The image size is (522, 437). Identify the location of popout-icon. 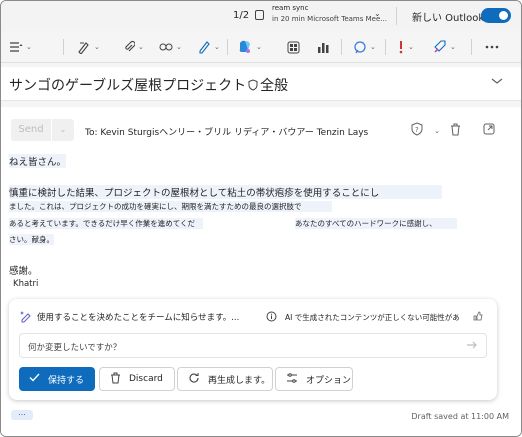
(489, 130).